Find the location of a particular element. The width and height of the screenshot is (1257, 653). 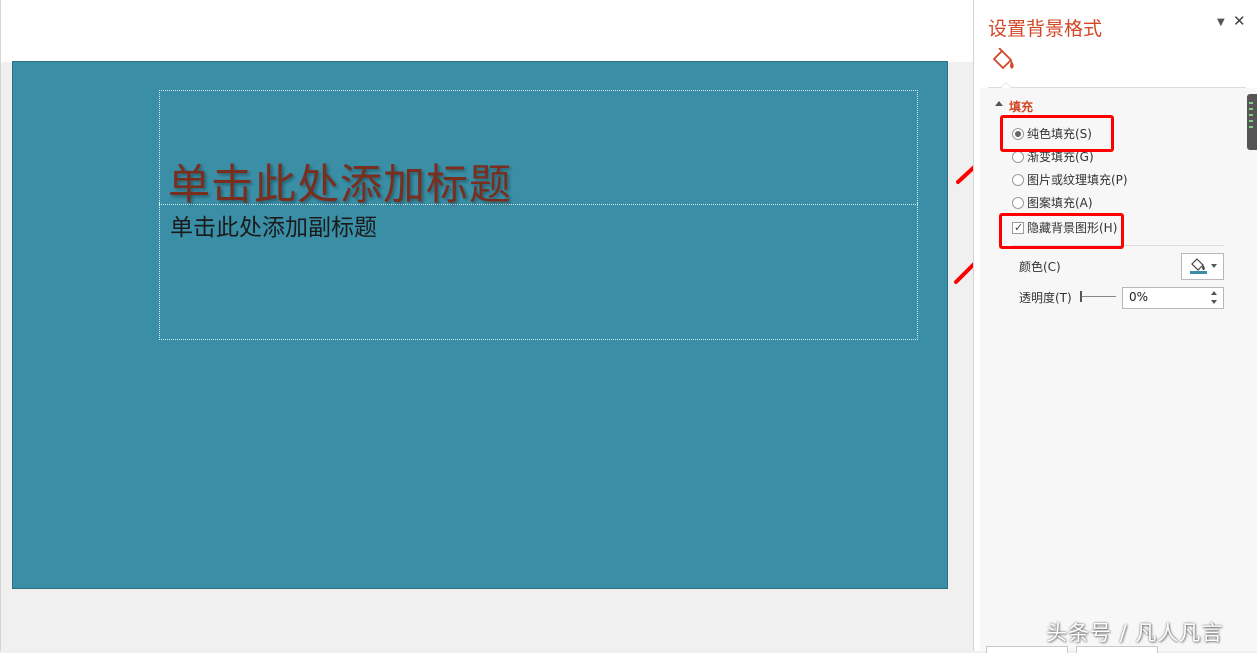

radio-gradient-fill is located at coordinates (1018, 157).